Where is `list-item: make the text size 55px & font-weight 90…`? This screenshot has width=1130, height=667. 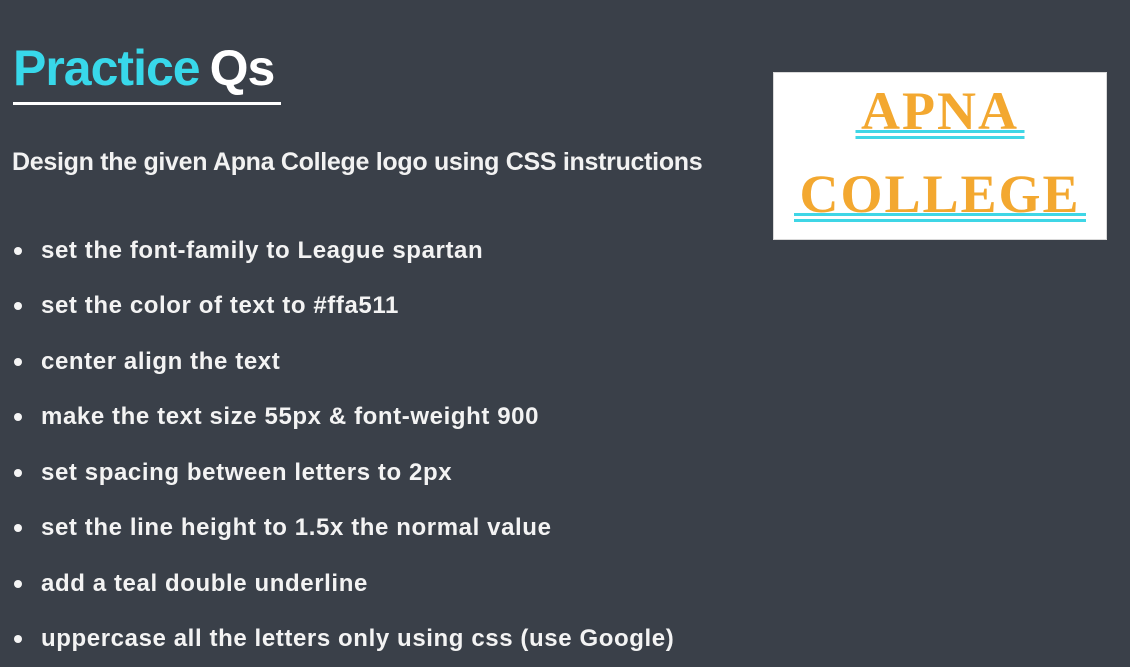
list-item: make the text size 55px & font-weight 90… is located at coordinates (344, 418).